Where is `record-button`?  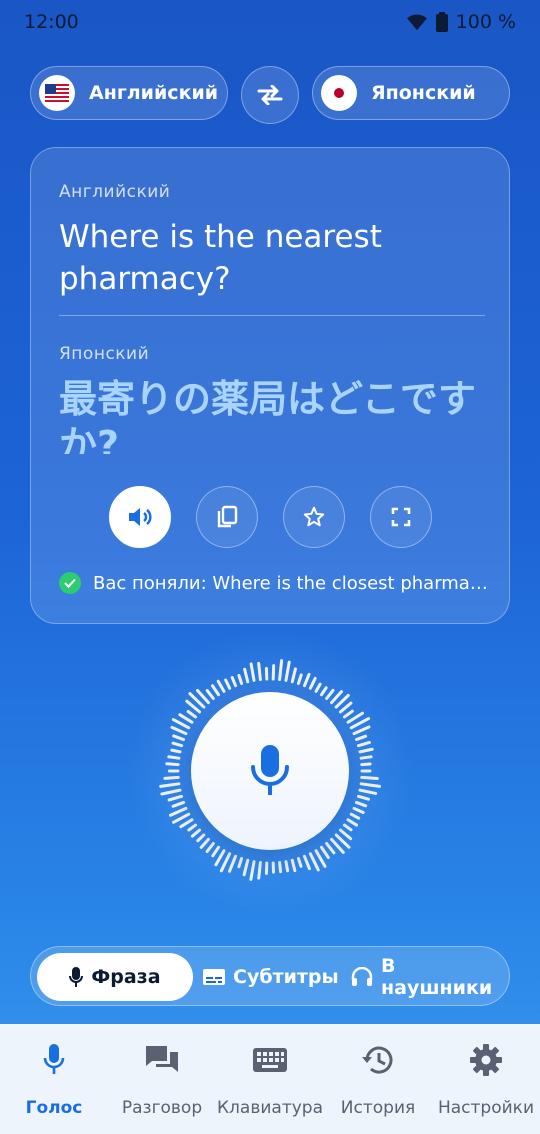 record-button is located at coordinates (270, 771).